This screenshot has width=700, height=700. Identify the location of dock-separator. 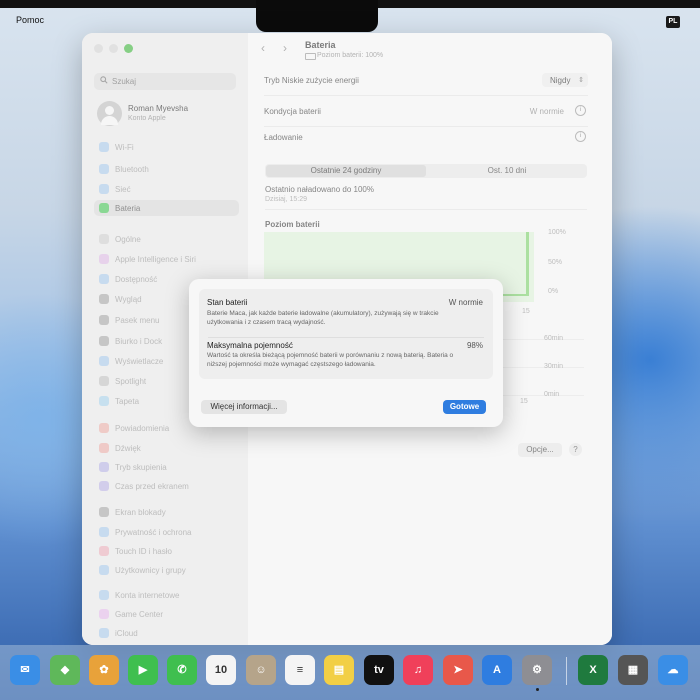
(566, 671).